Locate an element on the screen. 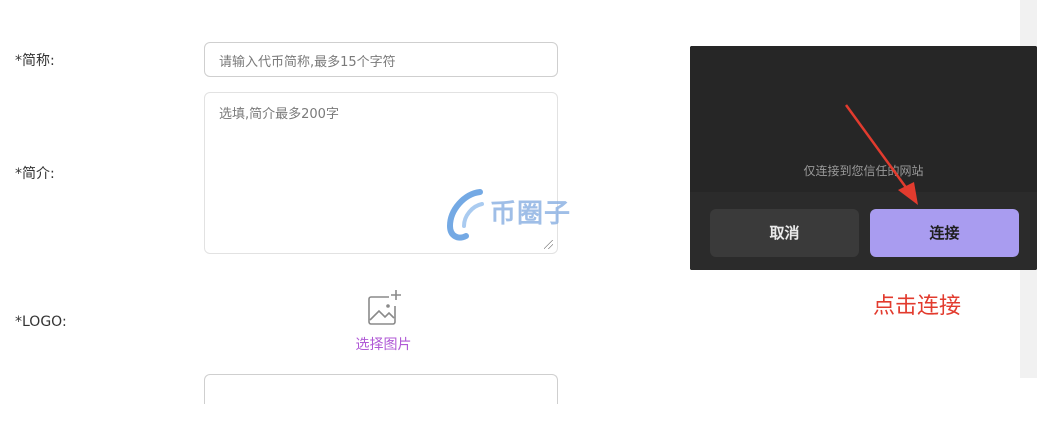  cropped-bottom-text is located at coordinates (518, 422).